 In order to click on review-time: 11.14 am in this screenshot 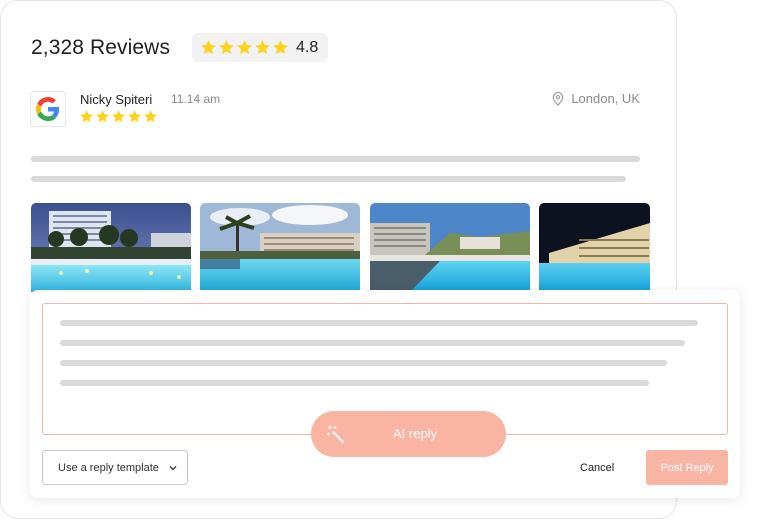, I will do `click(196, 99)`.